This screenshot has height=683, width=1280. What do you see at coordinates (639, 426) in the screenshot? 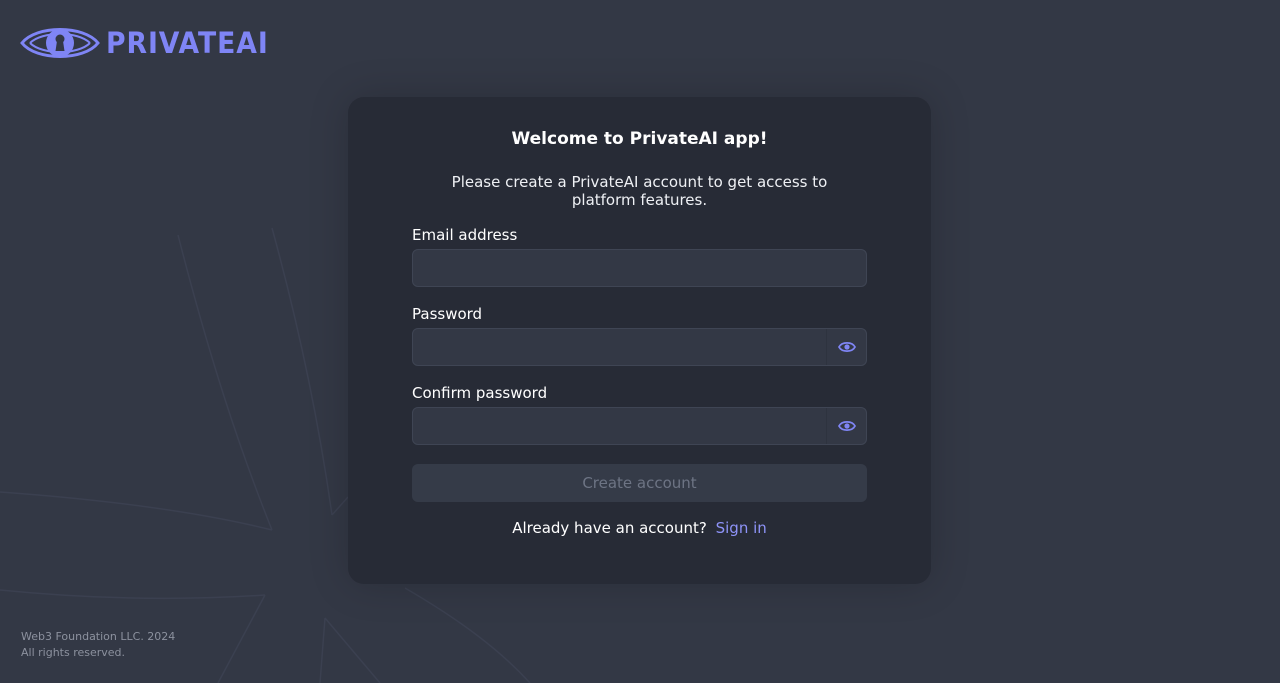
I see `confirm-password-field` at bounding box center [639, 426].